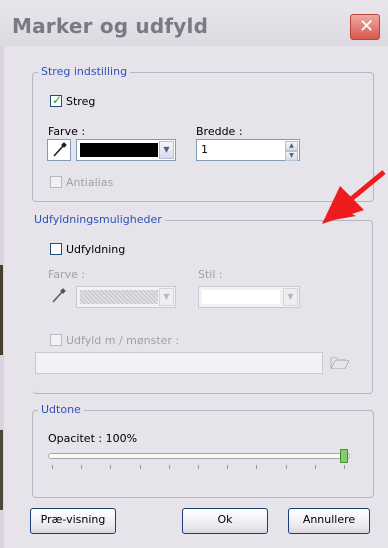  Describe the element at coordinates (90, 182) in the screenshot. I see `antialias-label: Antialias` at that location.